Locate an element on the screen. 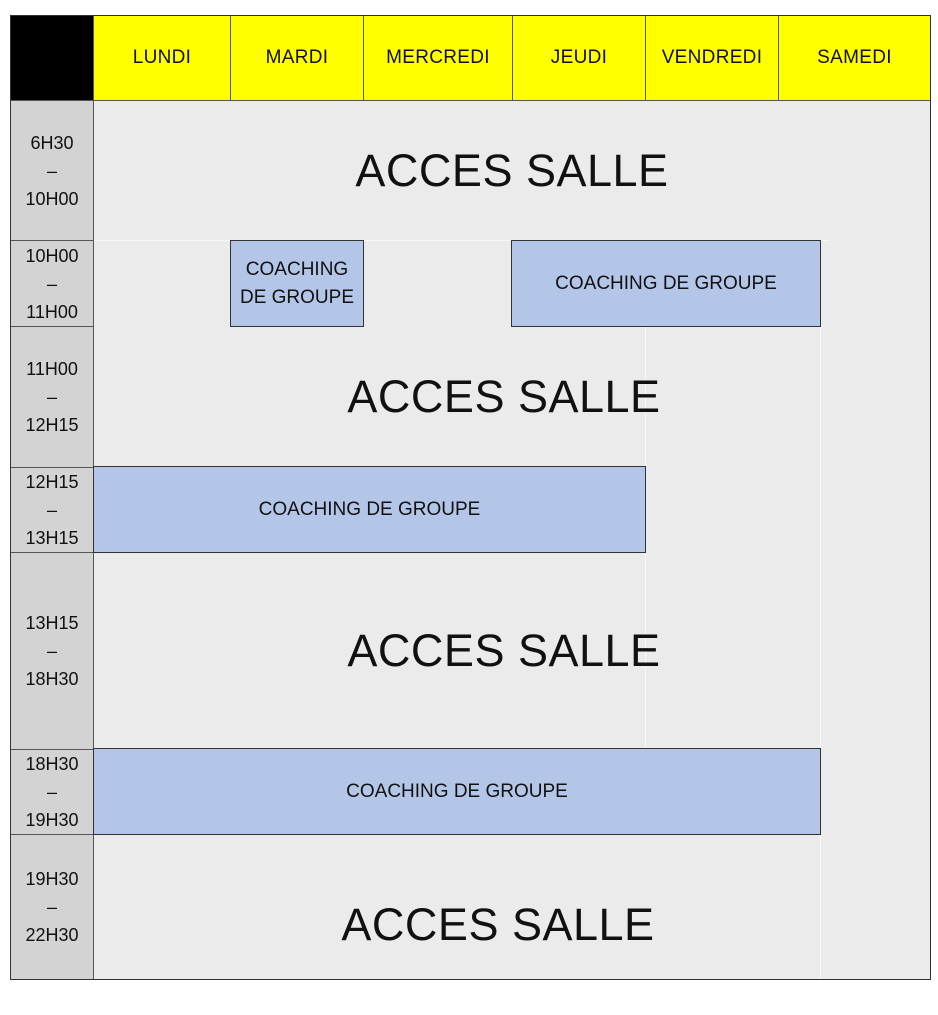  coaching-block-jeudi-vendredi: COACHING DE GROUPE is located at coordinates (666, 283).